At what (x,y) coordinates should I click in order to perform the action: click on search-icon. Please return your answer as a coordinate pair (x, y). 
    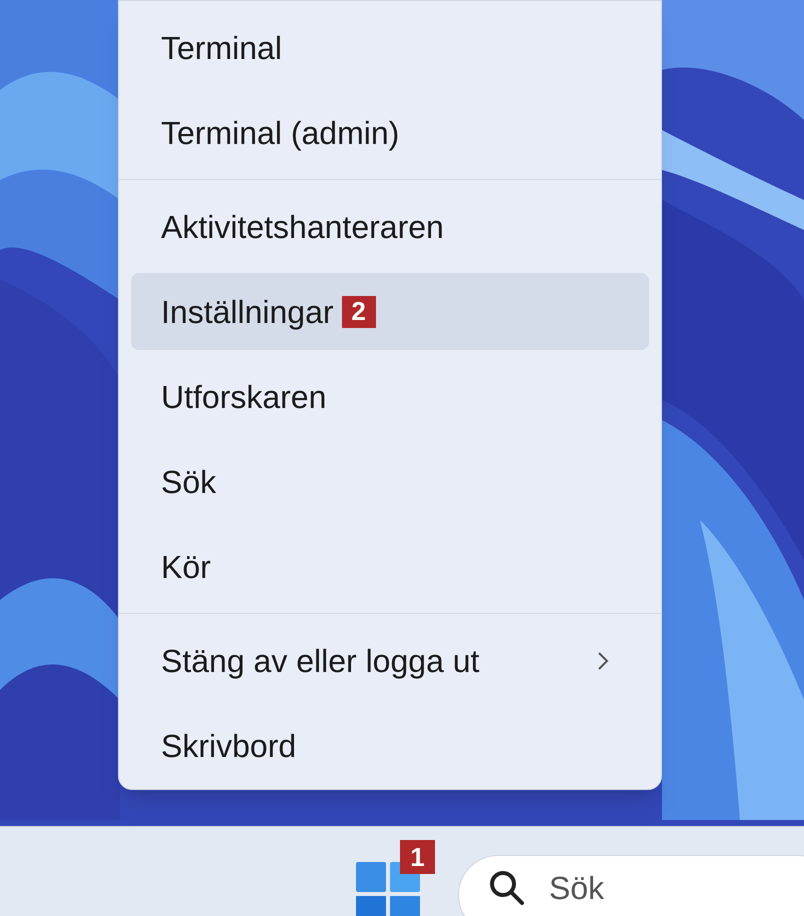
    Looking at the image, I should click on (507, 888).